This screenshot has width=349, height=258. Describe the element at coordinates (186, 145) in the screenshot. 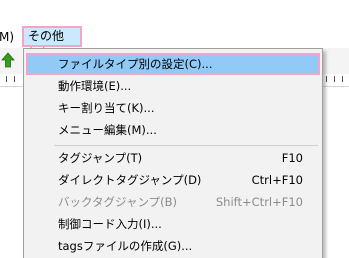

I see `menu-separator` at that location.